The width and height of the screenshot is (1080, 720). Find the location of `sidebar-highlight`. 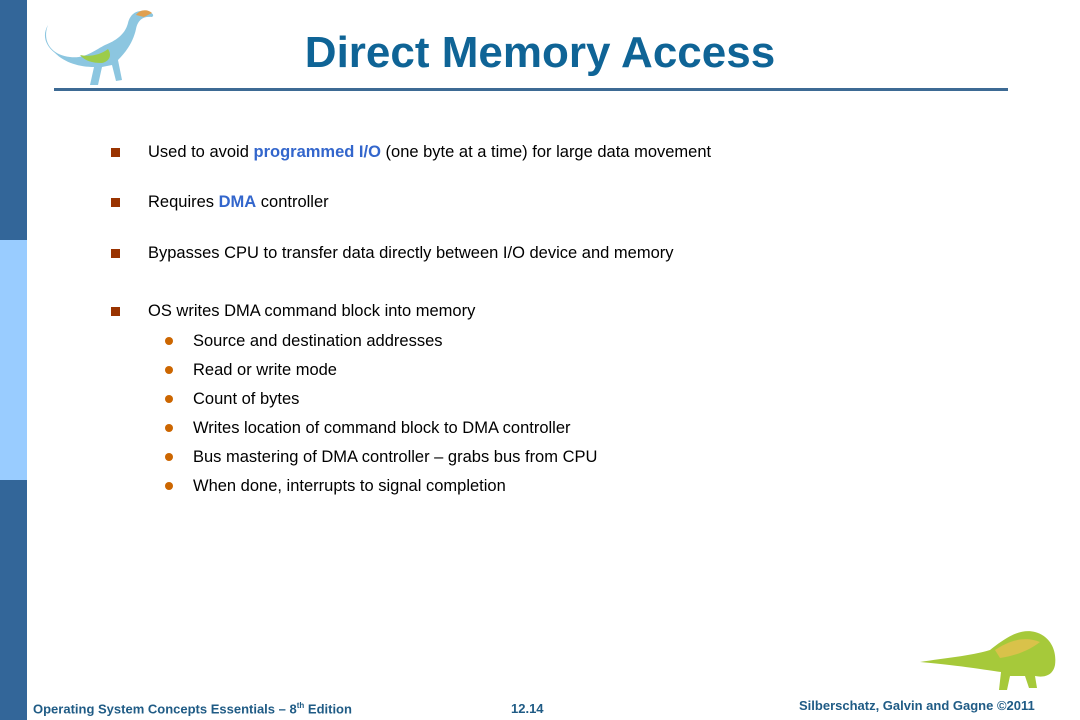

sidebar-highlight is located at coordinates (13, 360).